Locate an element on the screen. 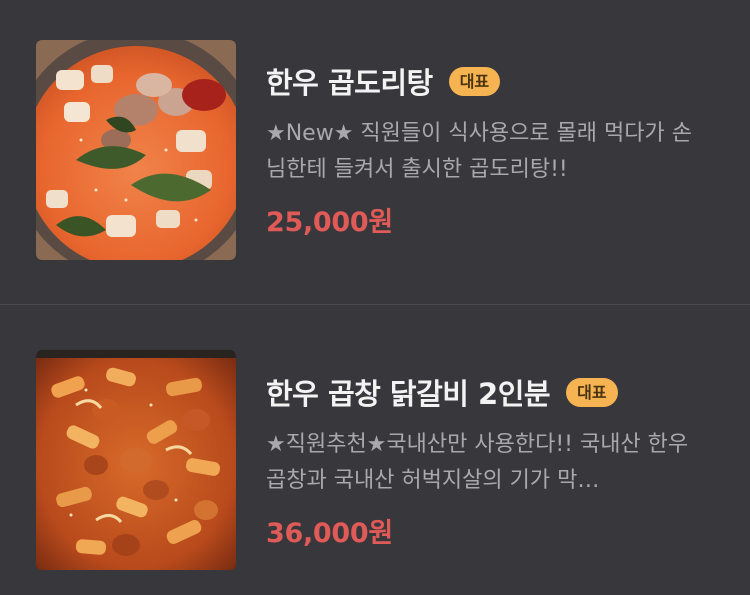 The width and height of the screenshot is (750, 595). menu-item-title-row: 한우 곱창 닭갈비 2인분 대표 is located at coordinates (493, 392).